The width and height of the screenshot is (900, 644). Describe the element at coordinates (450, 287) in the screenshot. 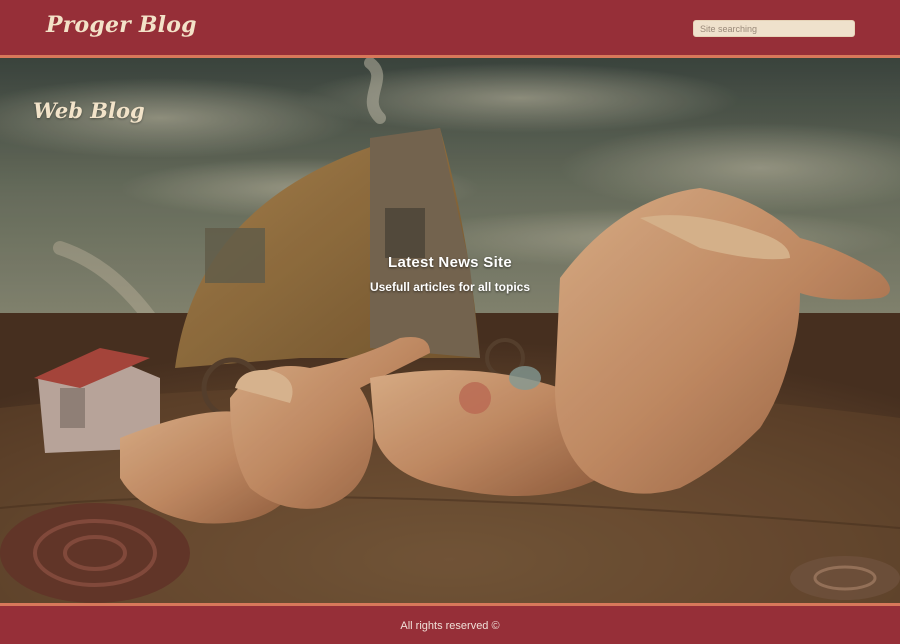

I see `hero-subline: Usefull articles for all topics` at that location.